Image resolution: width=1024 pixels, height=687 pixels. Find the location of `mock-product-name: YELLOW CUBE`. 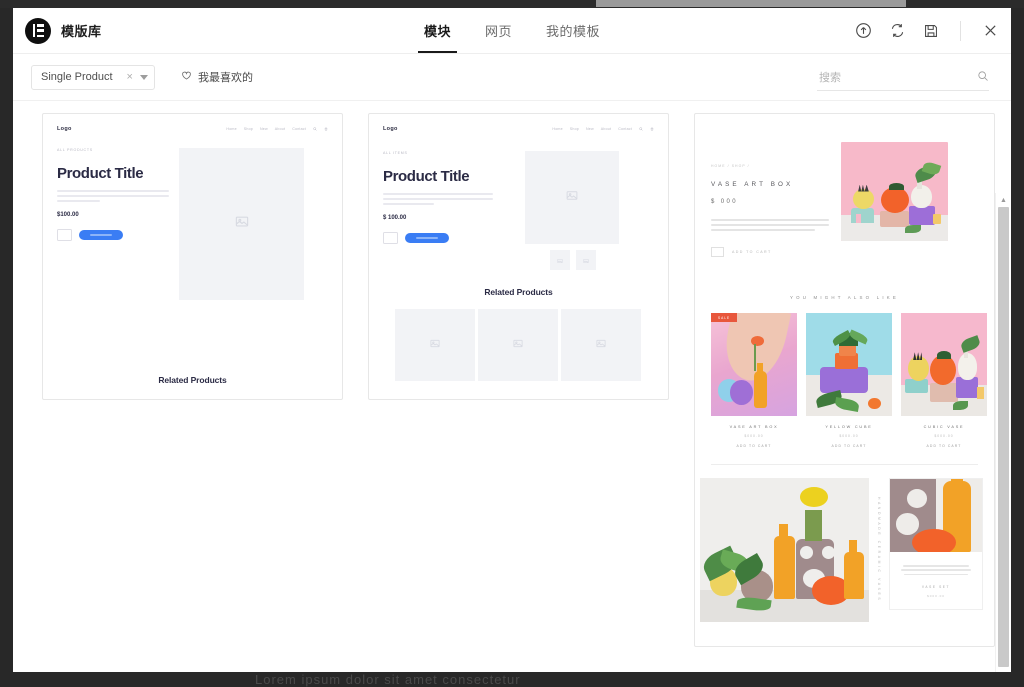

mock-product-name: YELLOW CUBE is located at coordinates (849, 427).